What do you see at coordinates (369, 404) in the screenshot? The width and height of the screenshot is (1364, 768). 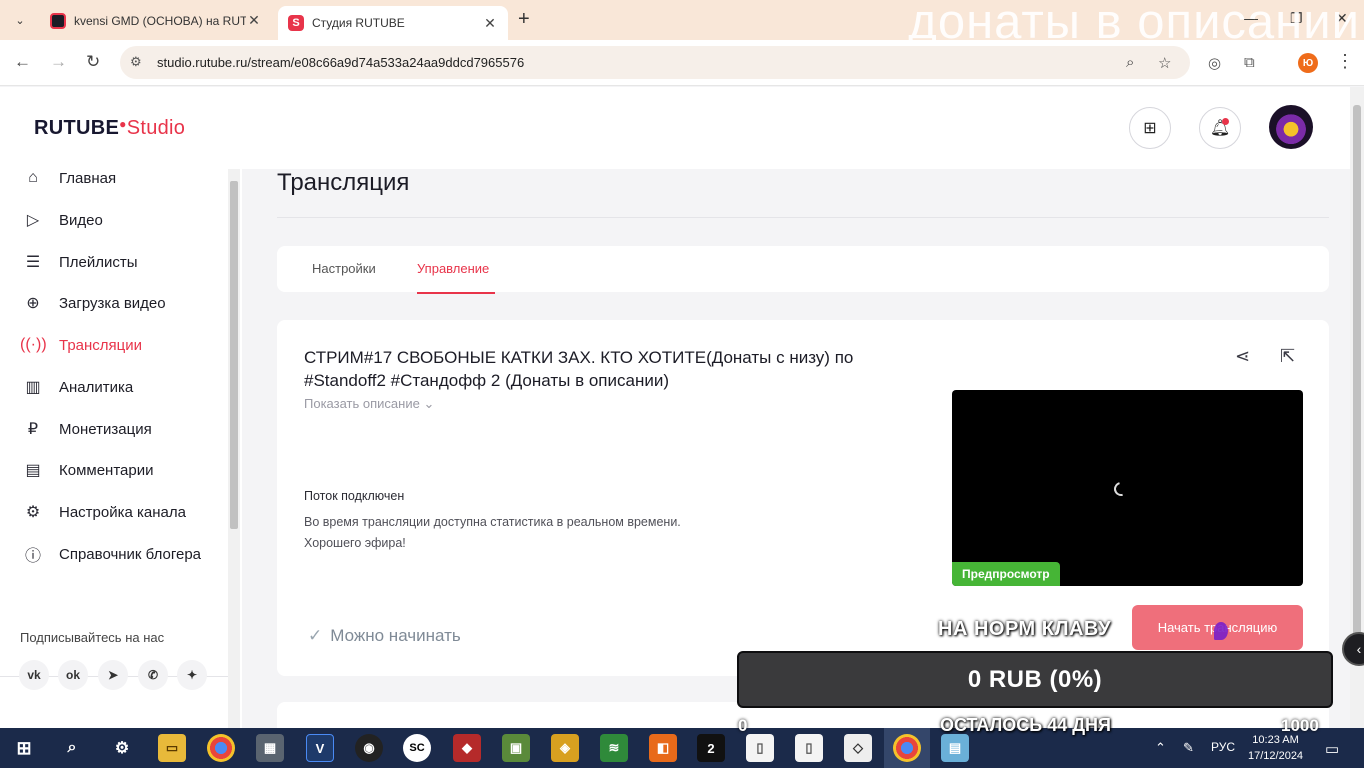 I see `show-description-toggle: Показать описание ⌄` at bounding box center [369, 404].